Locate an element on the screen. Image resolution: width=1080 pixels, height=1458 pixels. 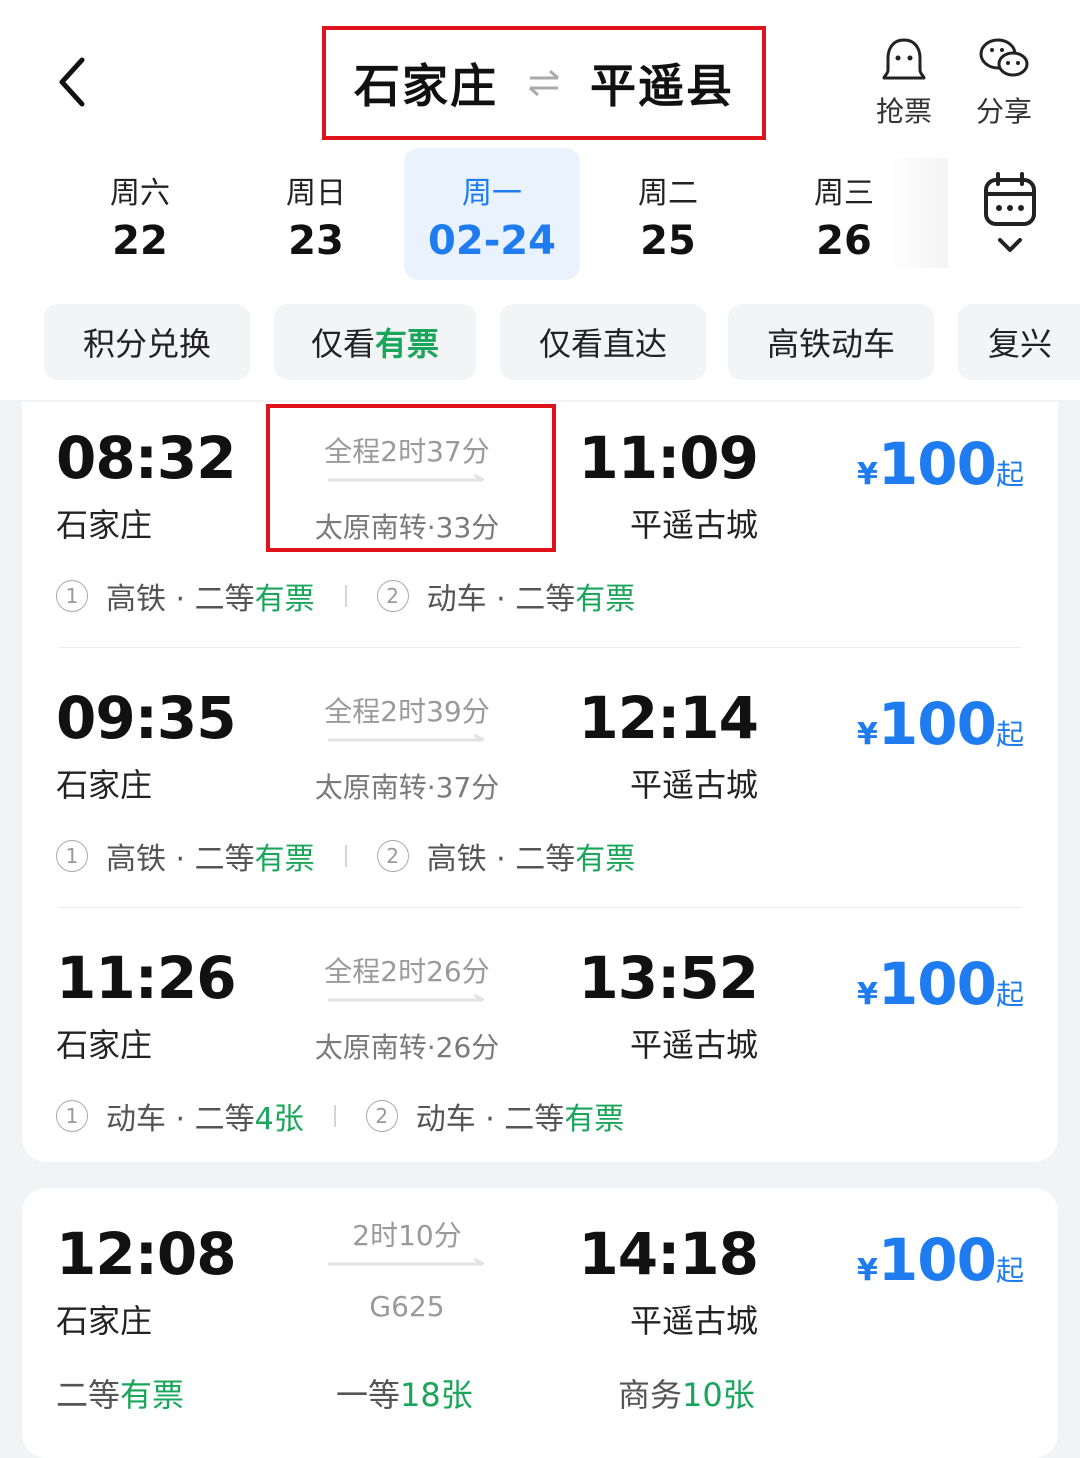
journey-info: 全程2时39分 太原南转·37分 is located at coordinates (407, 734).